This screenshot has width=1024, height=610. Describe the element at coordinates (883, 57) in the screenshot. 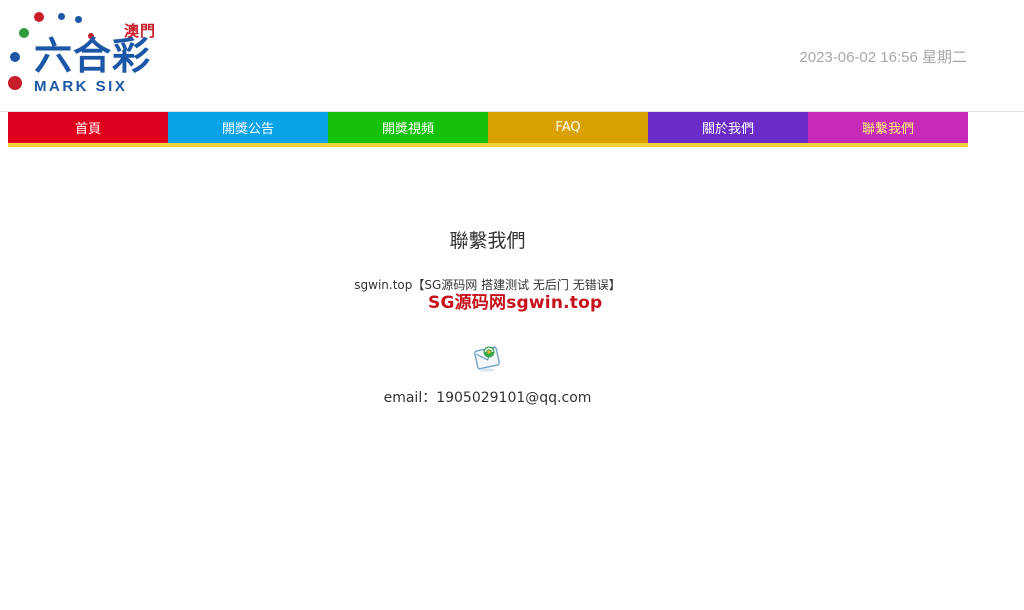

I see `datetime: 2023-06-02 16:56 星期二` at that location.